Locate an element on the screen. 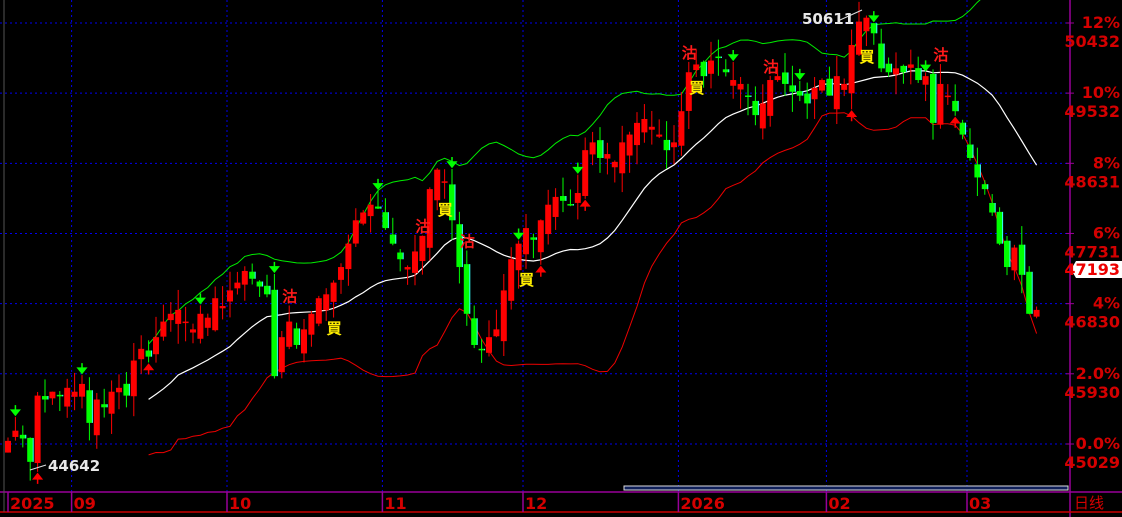  y-price-label: 48631 is located at coordinates (1092, 181).